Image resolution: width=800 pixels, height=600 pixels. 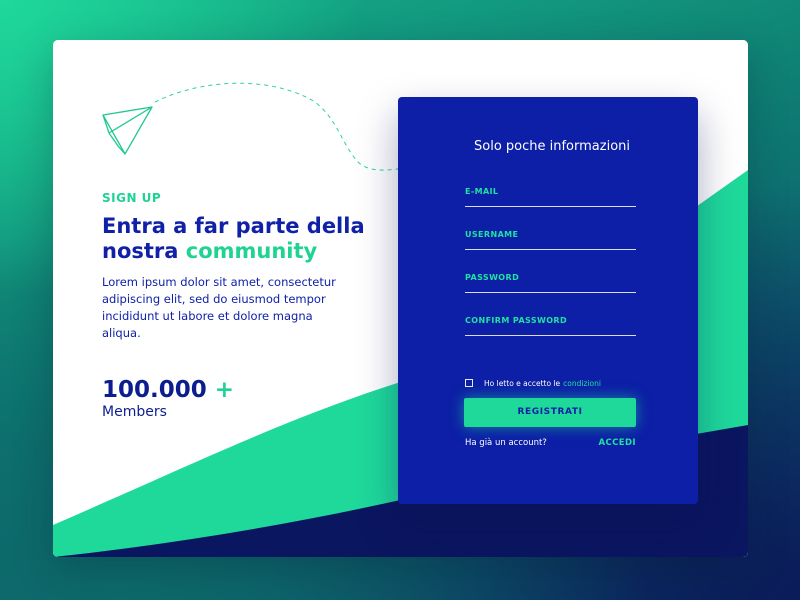 I want to click on username-field: USERNAME, so click(x=550, y=240).